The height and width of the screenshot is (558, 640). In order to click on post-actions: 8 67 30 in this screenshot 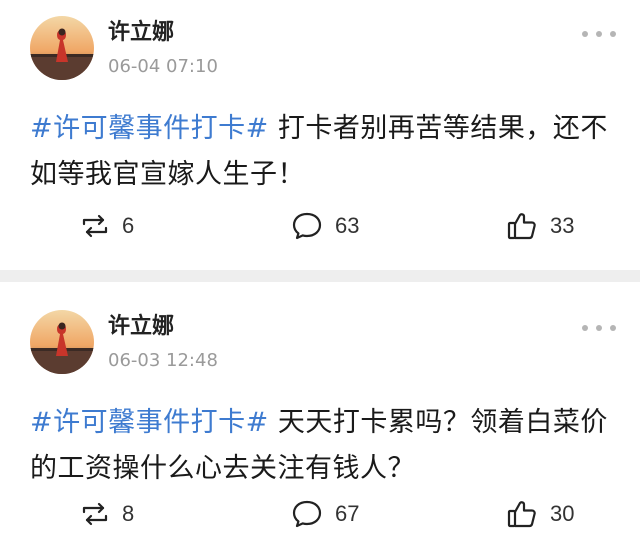, I will do `click(320, 514)`.